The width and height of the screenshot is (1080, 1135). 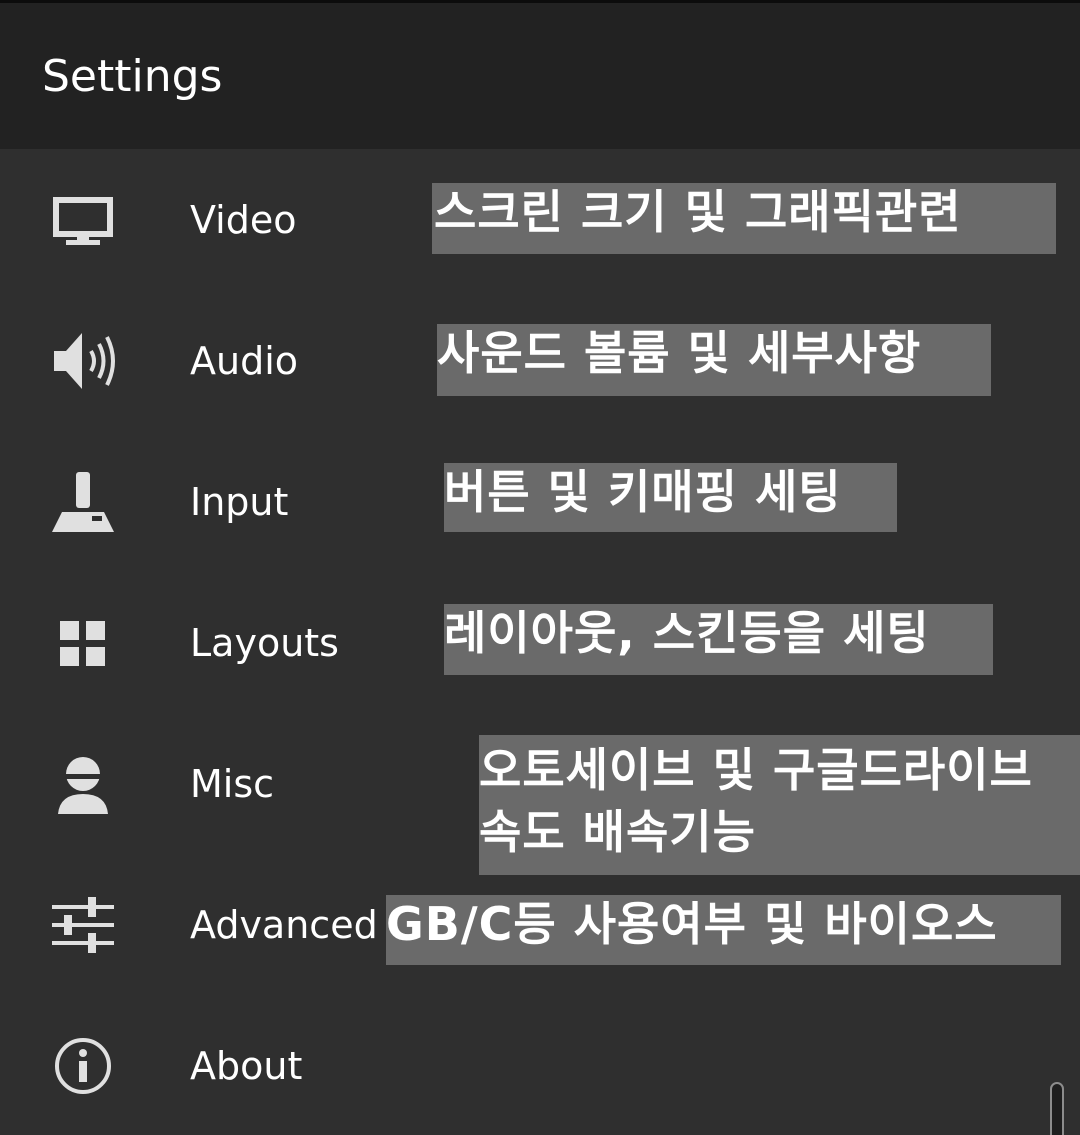 I want to click on menu-item-about: About, so click(x=540, y=1065).